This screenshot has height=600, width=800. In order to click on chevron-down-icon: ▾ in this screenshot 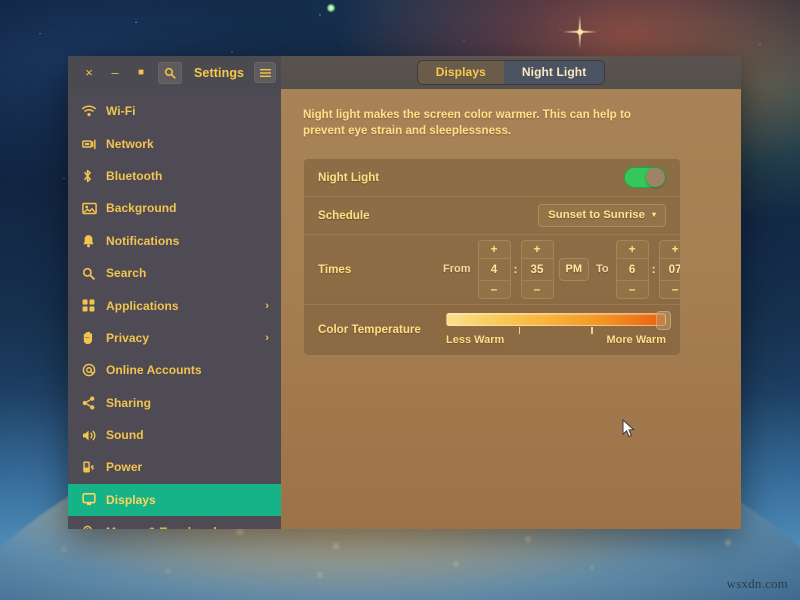, I will do `click(653, 215)`.